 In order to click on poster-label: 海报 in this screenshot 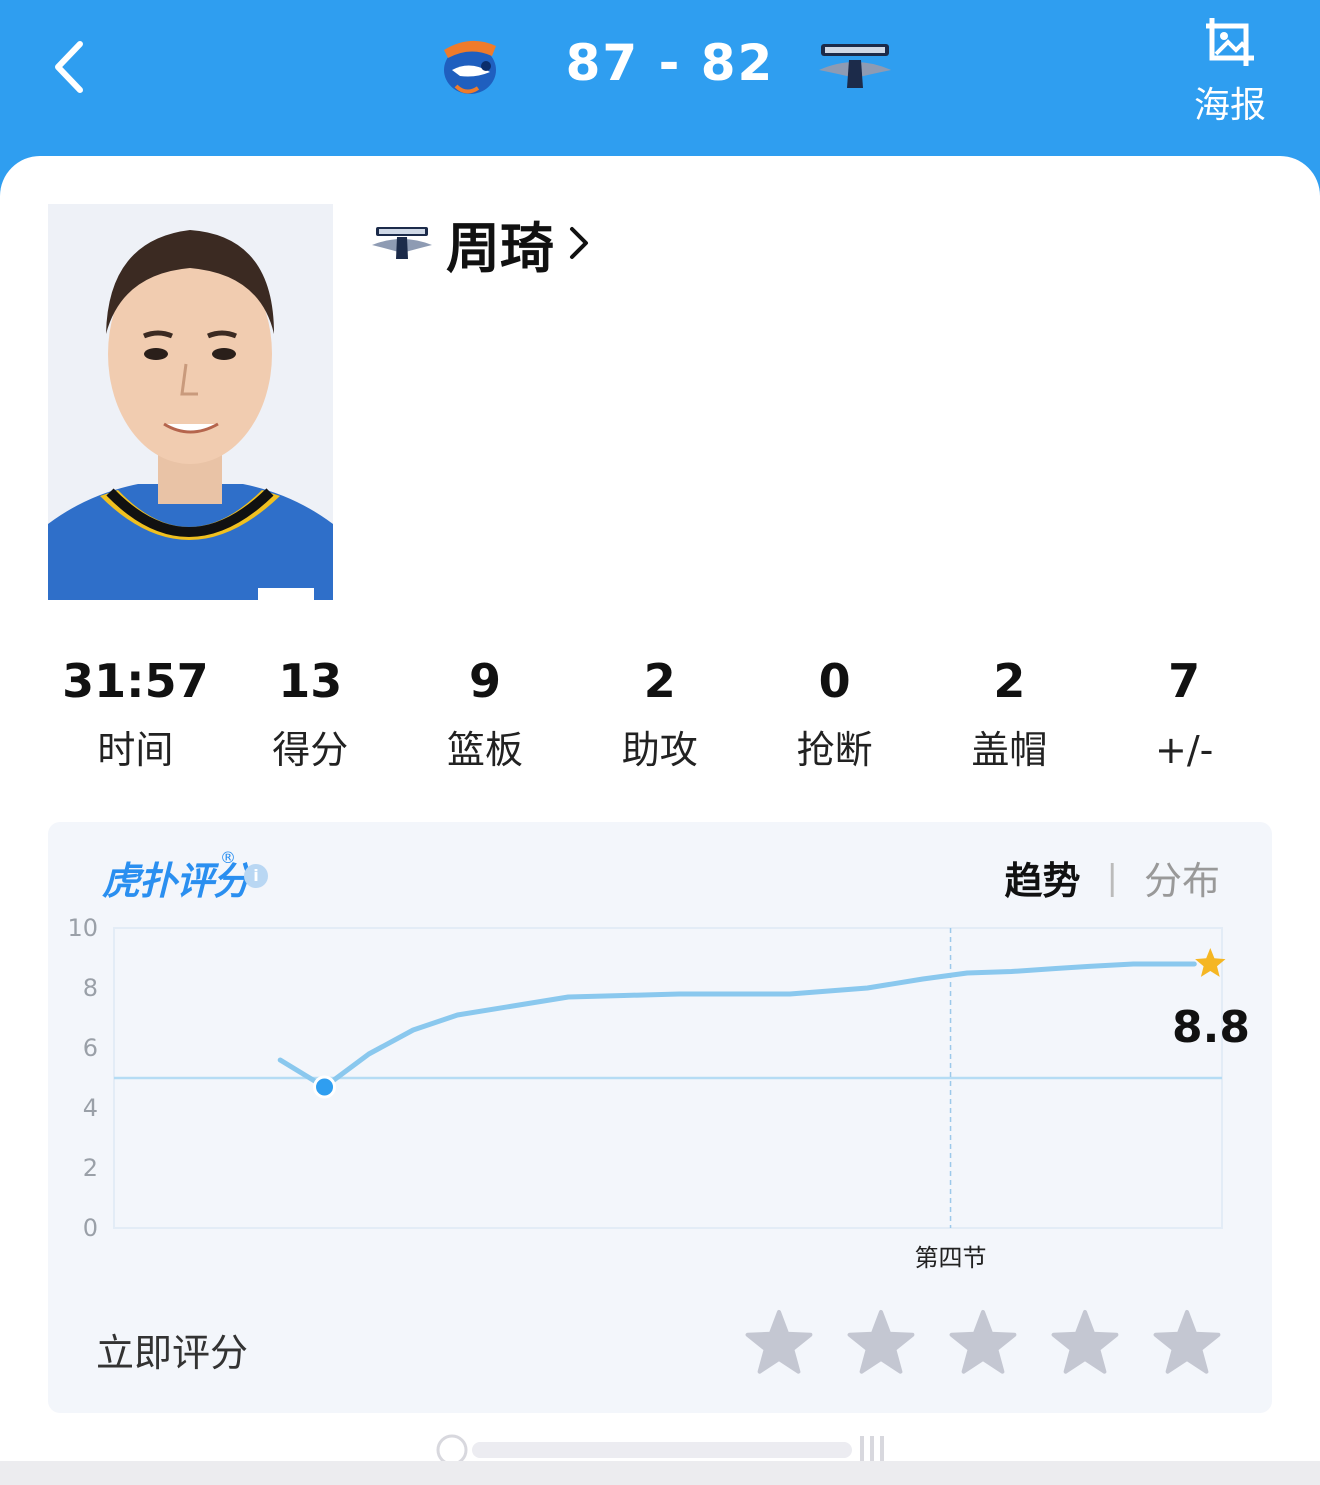, I will do `click(1229, 105)`.